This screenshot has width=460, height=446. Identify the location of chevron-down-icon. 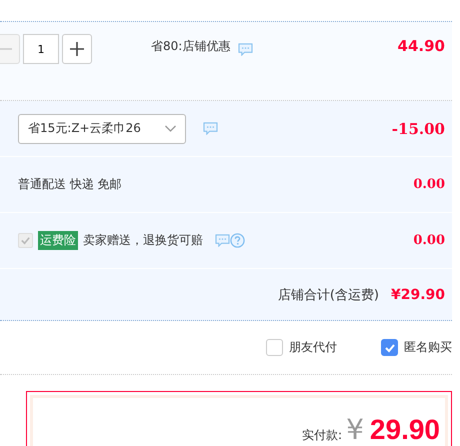
(170, 128).